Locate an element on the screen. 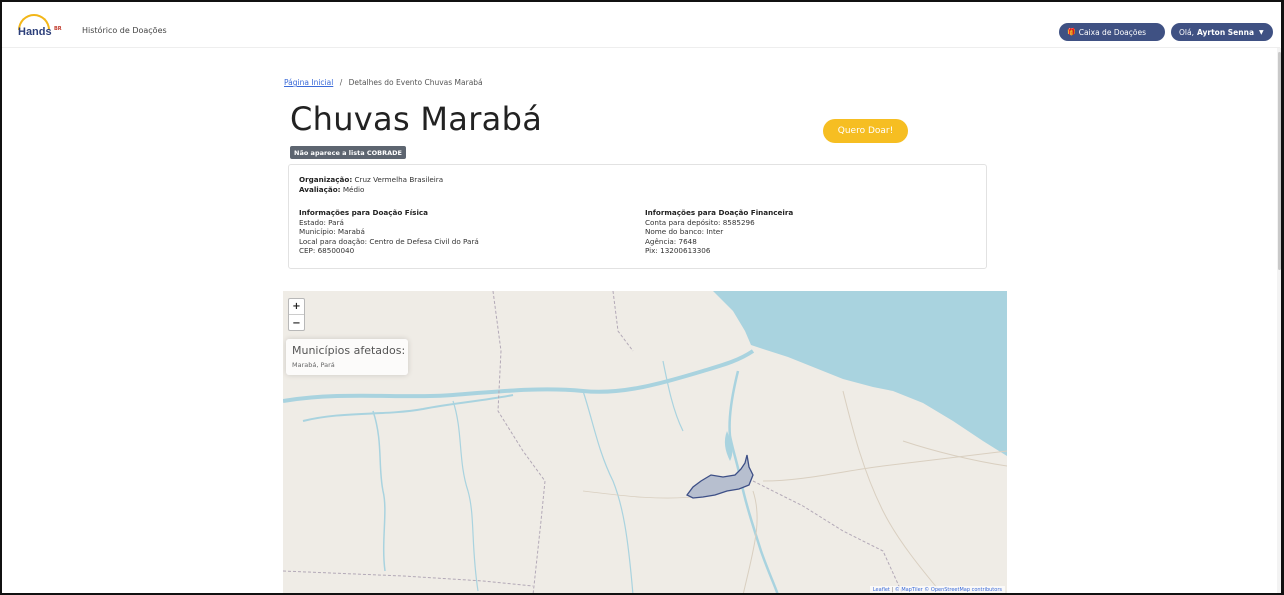 The image size is (1284, 595). zoom-in-button: + is located at coordinates (296, 307).